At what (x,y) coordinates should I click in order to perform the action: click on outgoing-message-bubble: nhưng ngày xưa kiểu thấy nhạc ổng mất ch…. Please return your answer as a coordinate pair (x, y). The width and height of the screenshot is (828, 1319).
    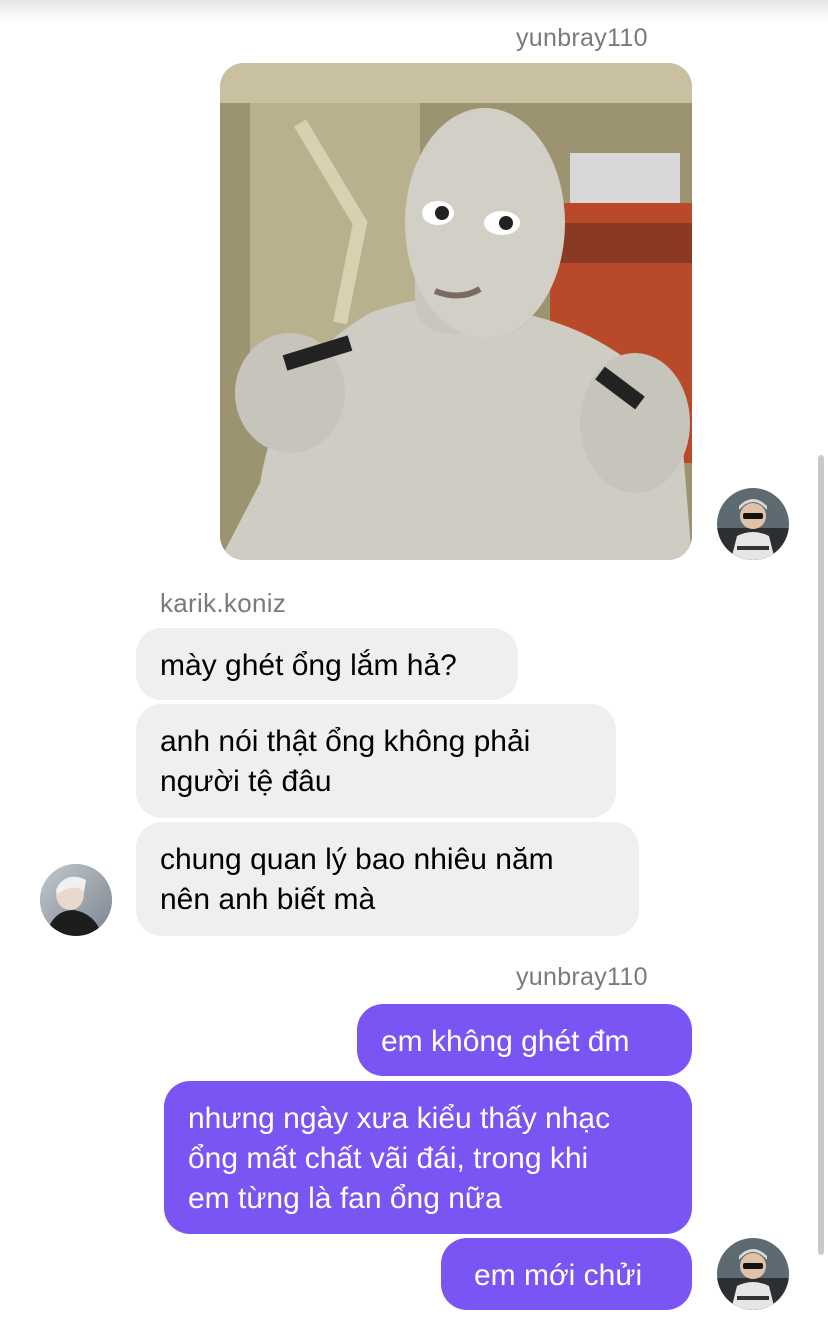
    Looking at the image, I should click on (428, 1157).